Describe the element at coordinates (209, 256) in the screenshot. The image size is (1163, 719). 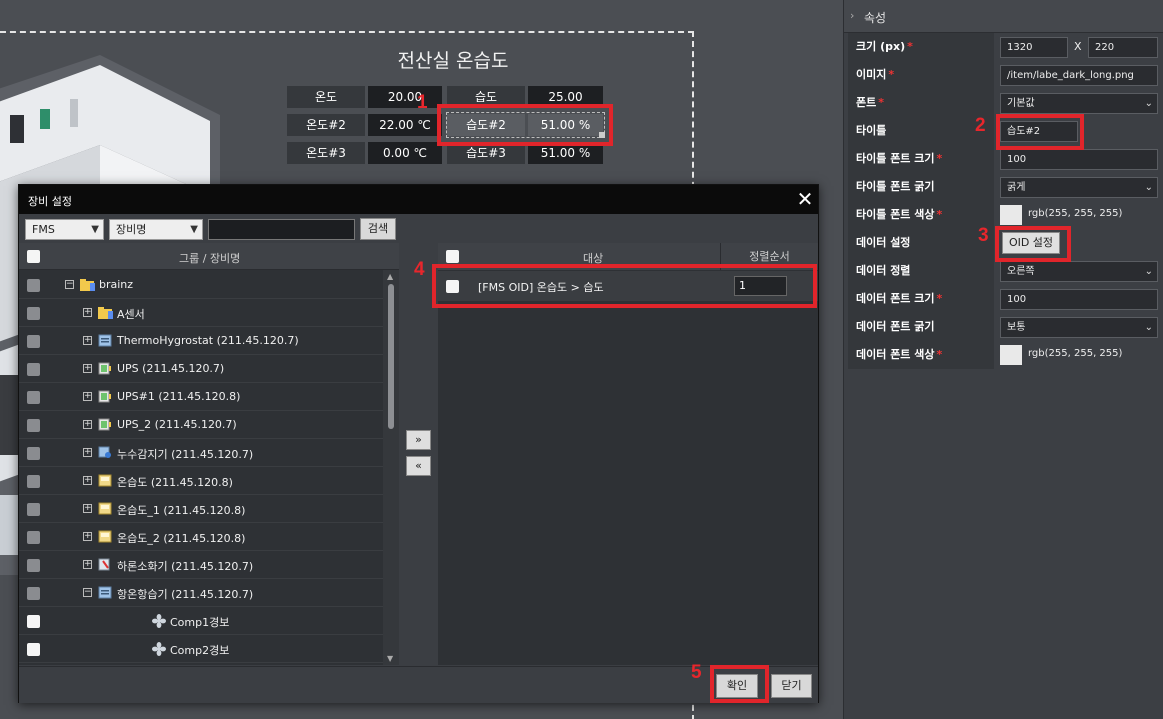
I see `tree-header: 그룹 / 장비명` at that location.